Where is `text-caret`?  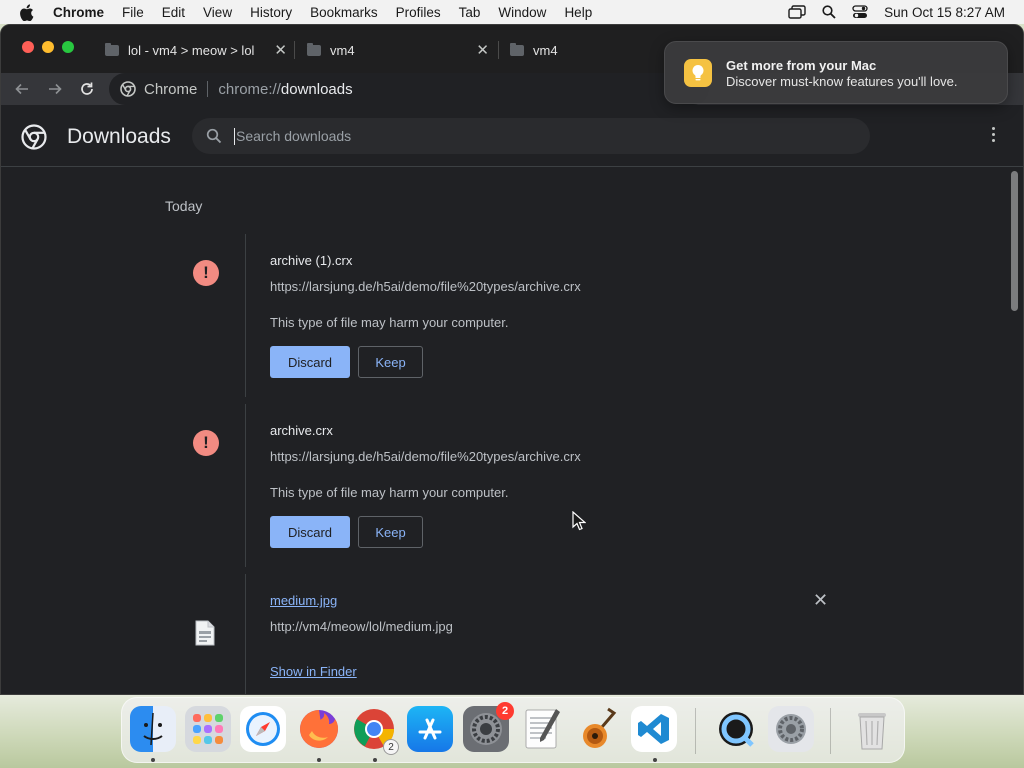
text-caret is located at coordinates (234, 136).